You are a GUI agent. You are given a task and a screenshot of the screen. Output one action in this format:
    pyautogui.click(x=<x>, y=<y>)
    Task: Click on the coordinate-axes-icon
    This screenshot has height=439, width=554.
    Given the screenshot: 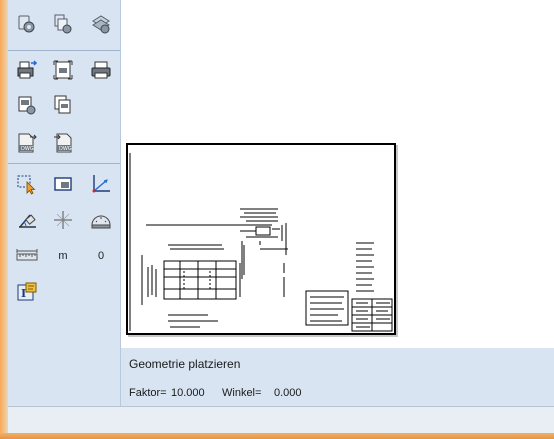 What is the action you would take?
    pyautogui.click(x=101, y=184)
    